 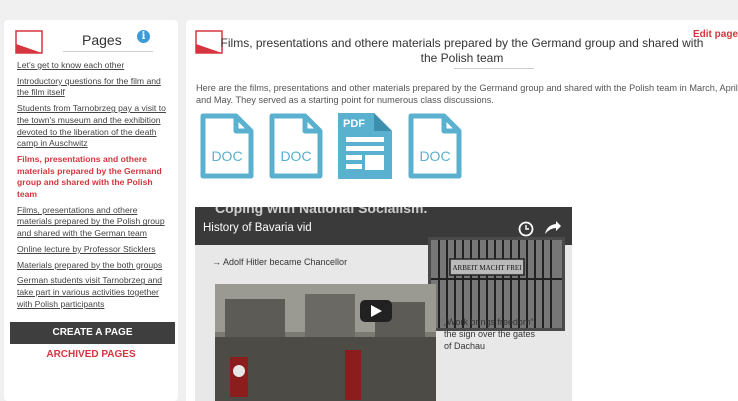 I want to click on sidebar-item: Materials prepared by the both groups, so click(x=92, y=266).